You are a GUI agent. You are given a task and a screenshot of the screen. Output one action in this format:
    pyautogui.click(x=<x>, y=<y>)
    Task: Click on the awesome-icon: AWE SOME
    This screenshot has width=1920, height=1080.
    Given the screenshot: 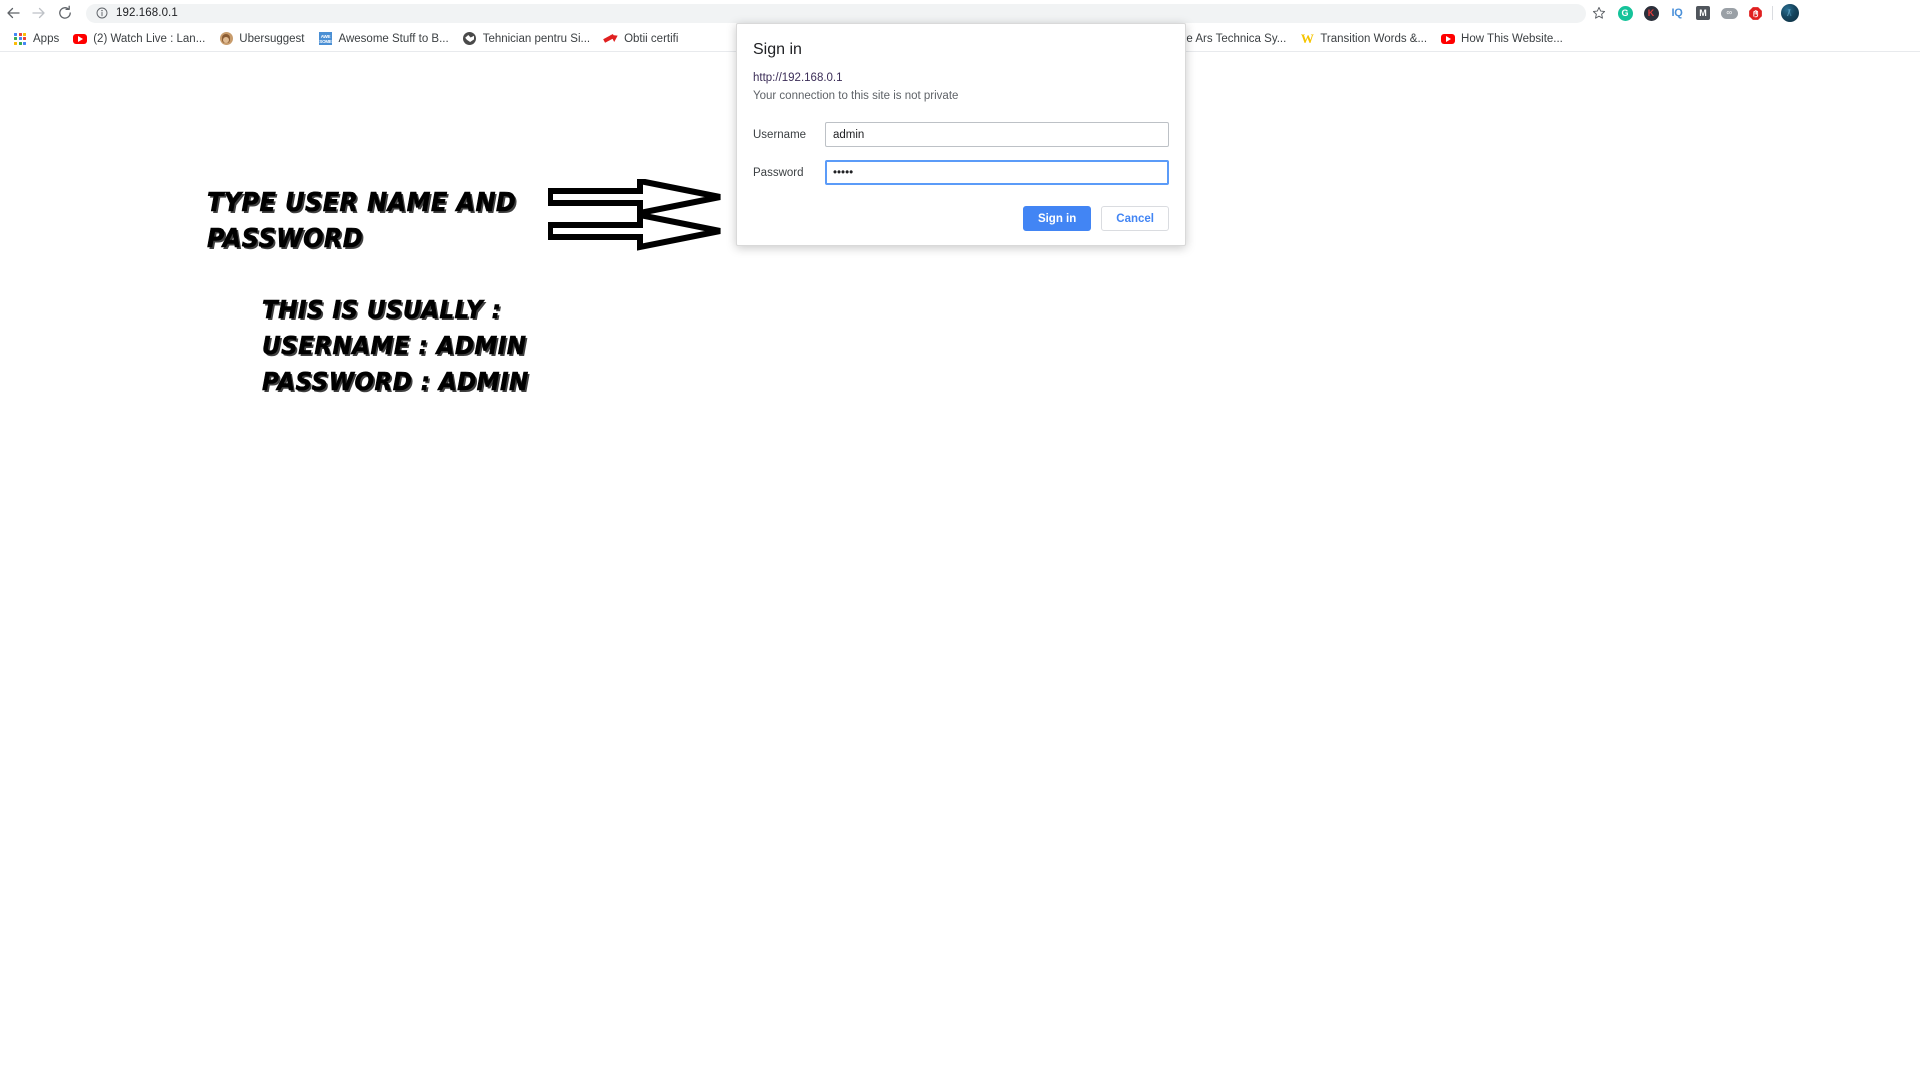 What is the action you would take?
    pyautogui.click(x=326, y=38)
    